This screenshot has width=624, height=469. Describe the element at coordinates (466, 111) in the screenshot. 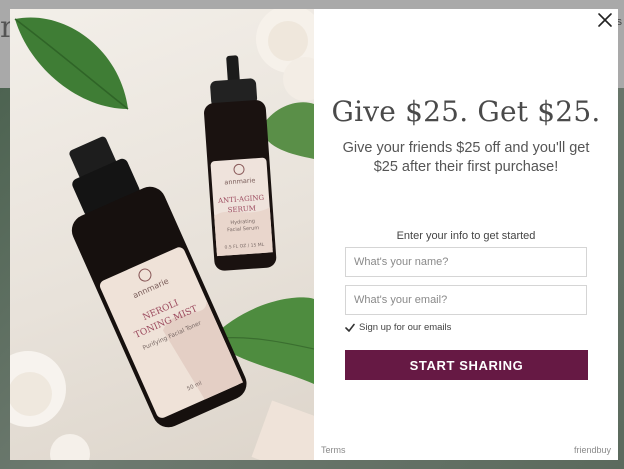

I see `headline: Give $25. Get $25.` at that location.